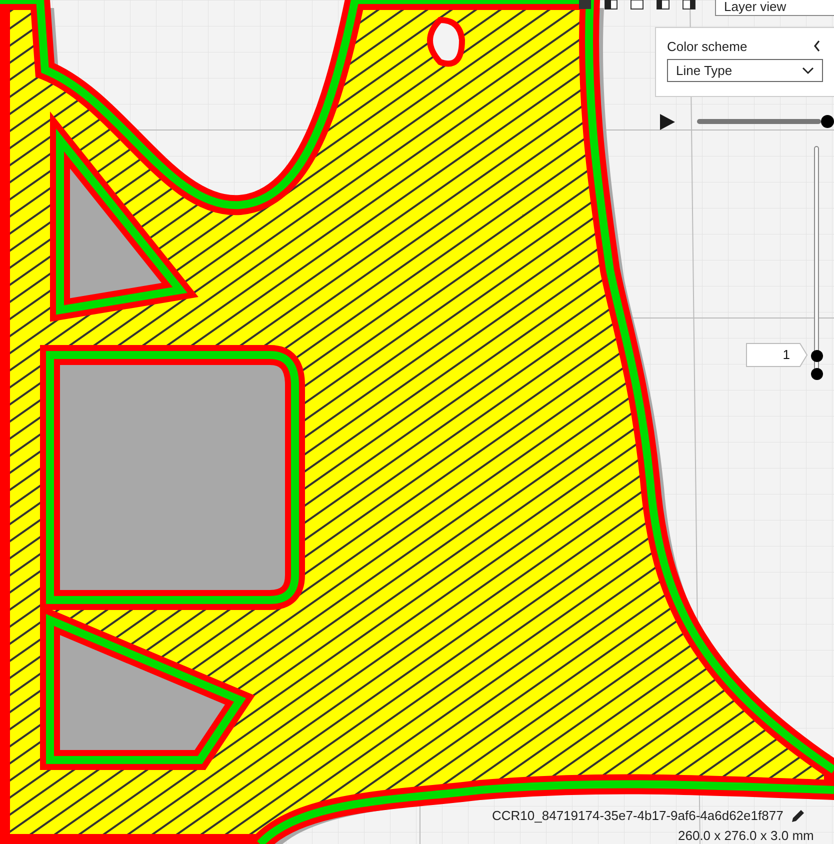 The height and width of the screenshot is (844, 834). I want to click on view-dropdown: Layer view, so click(774, 8).